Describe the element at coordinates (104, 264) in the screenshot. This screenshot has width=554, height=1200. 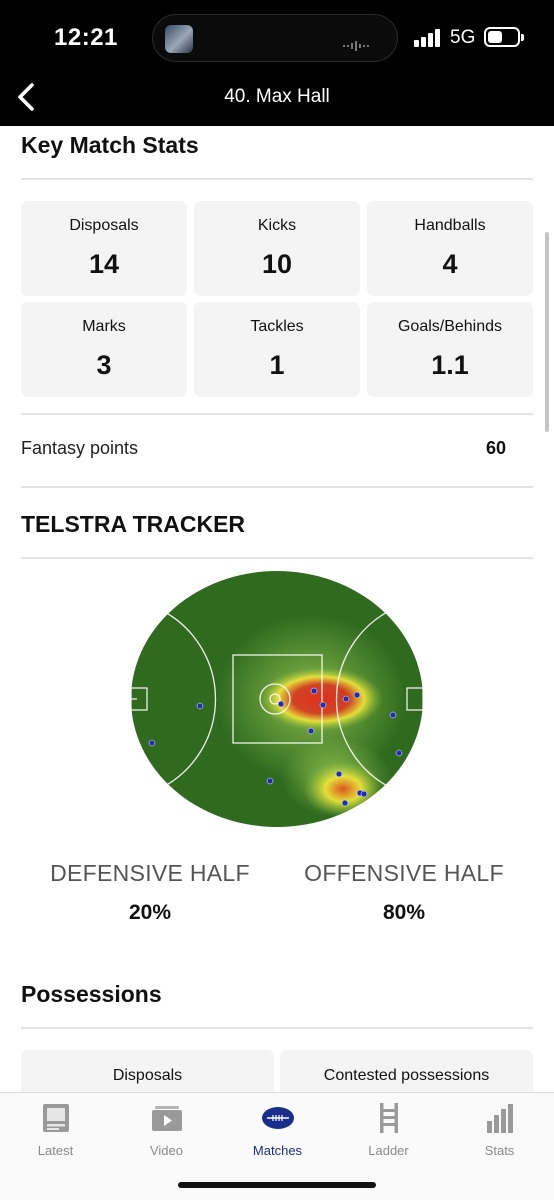
I see `stat-value: 14` at that location.